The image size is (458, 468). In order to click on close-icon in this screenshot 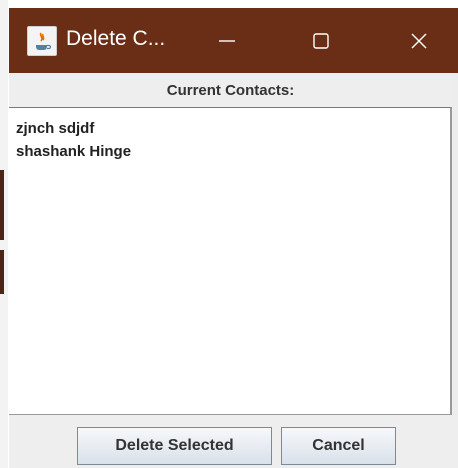, I will do `click(419, 40)`.